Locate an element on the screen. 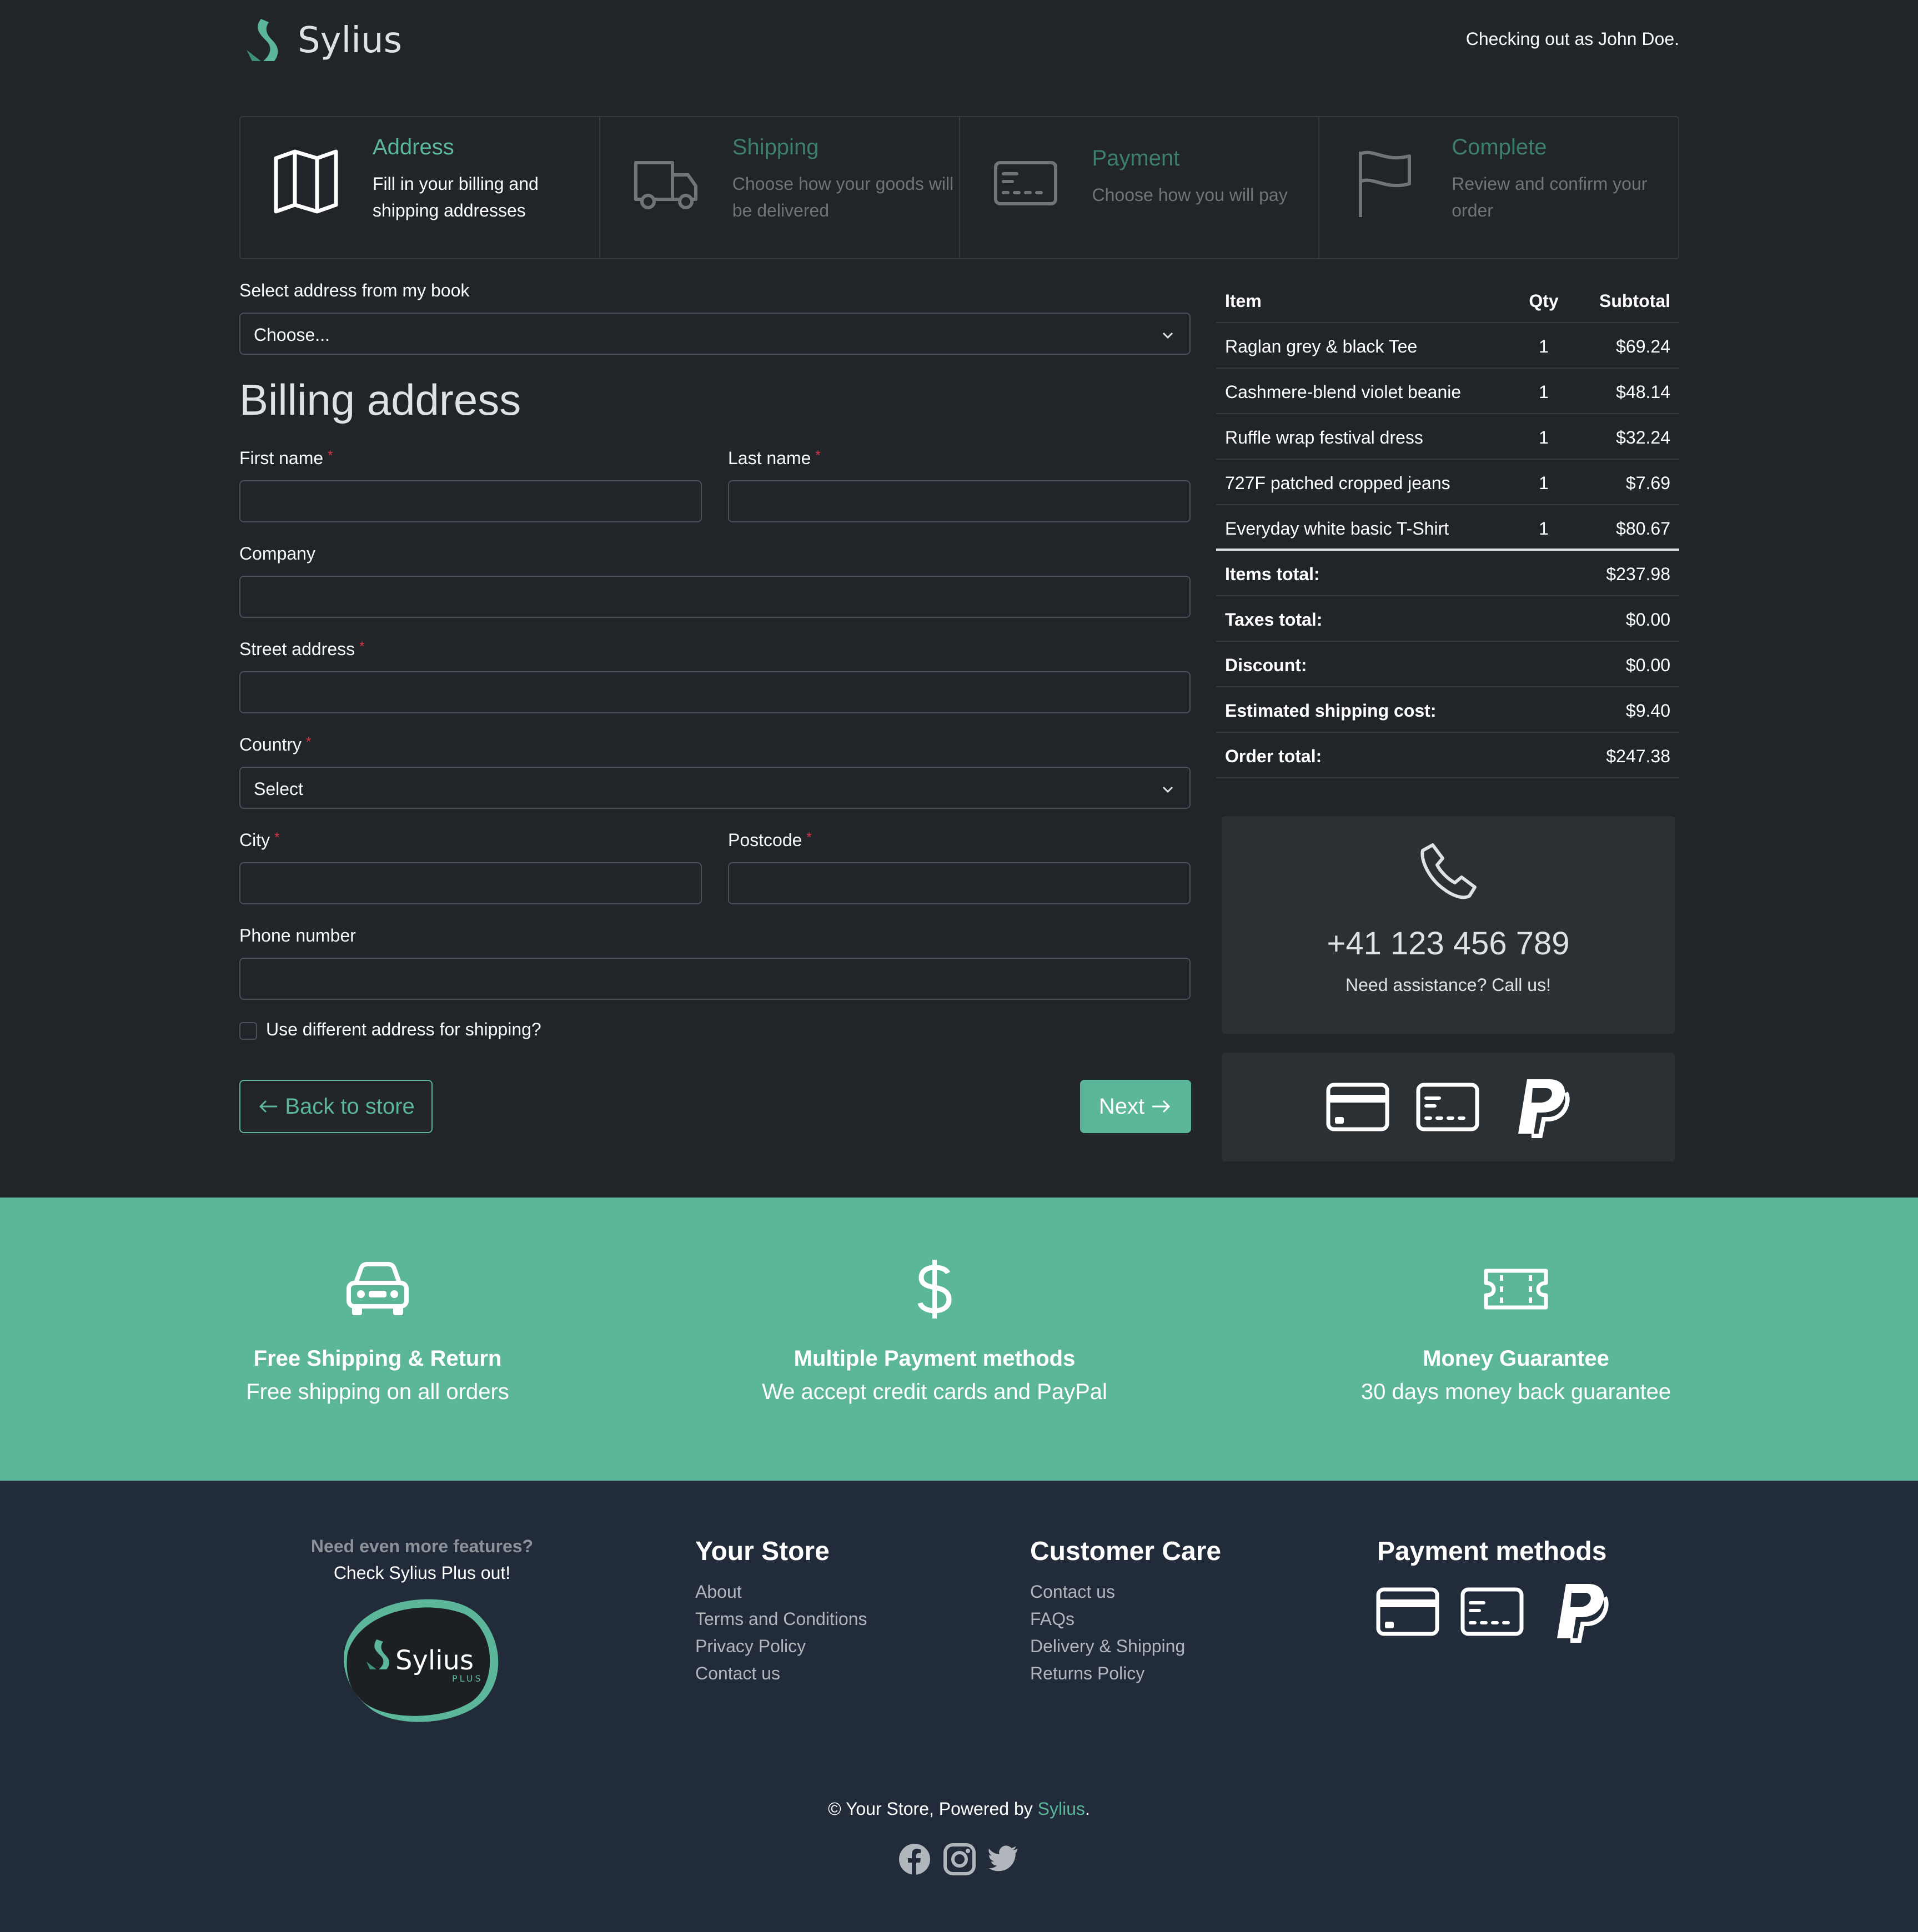  instagram-icon is located at coordinates (959, 1859).